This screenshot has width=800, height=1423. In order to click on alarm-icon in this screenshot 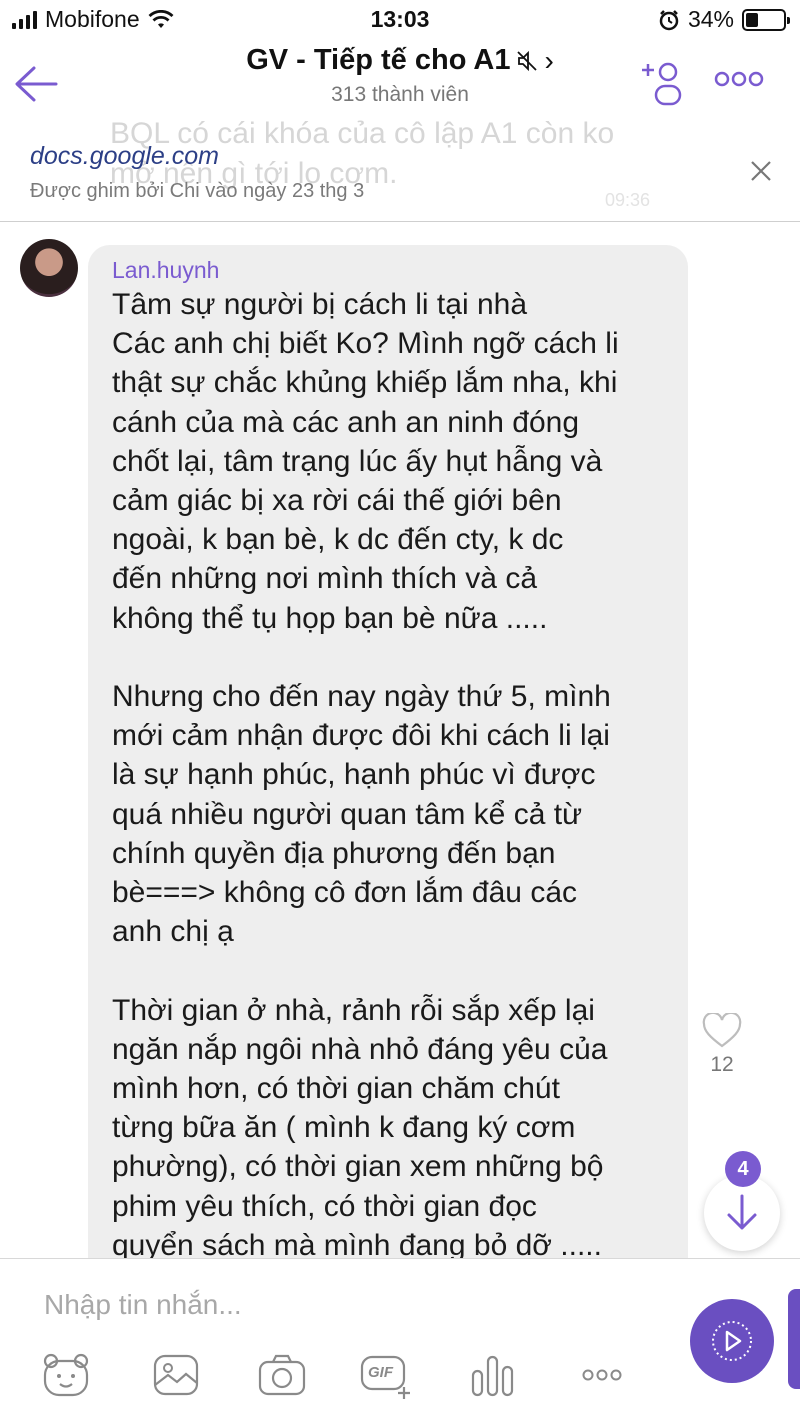, I will do `click(669, 19)`.